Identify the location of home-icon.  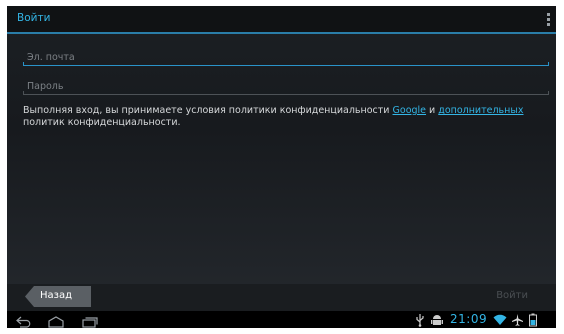
(56, 322).